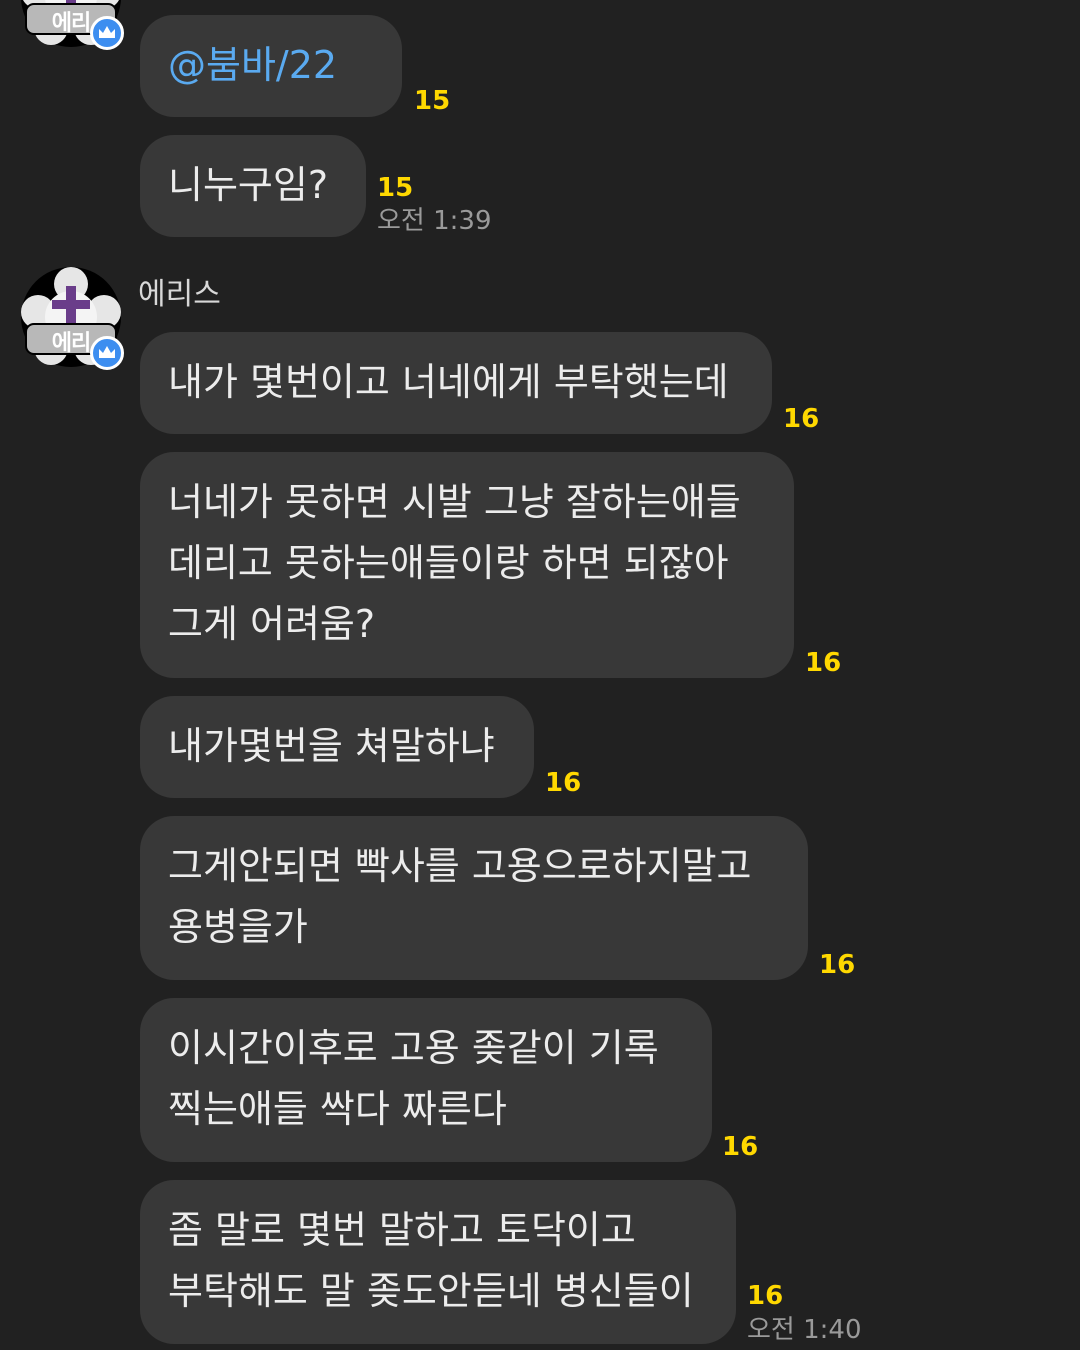 The height and width of the screenshot is (1350, 1080). What do you see at coordinates (438, 1262) in the screenshot?
I see `message-bubble: 좀 말로 몇번 말하고 토닥이고 부탁해도 말 좆도안듣네 병신들이` at bounding box center [438, 1262].